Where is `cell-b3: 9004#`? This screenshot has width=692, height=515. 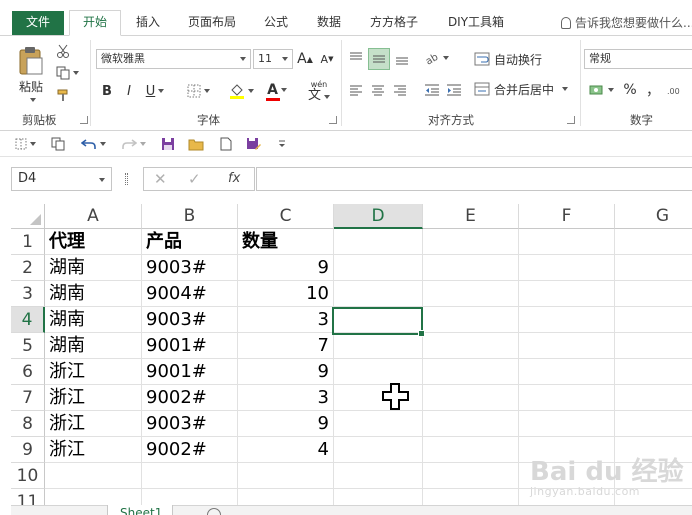
cell-b3: 9004# is located at coordinates (190, 294).